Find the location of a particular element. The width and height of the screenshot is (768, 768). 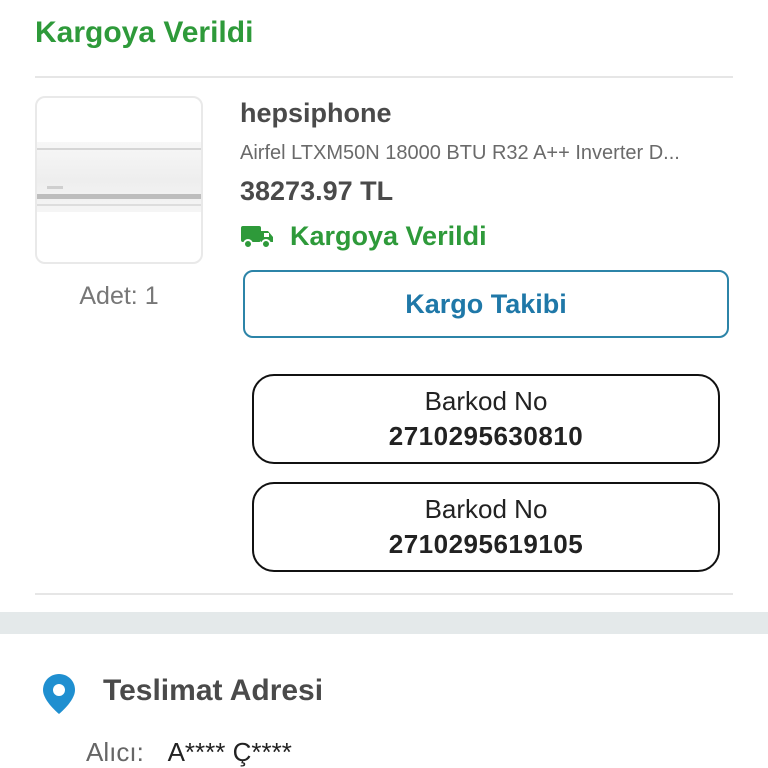

truck-icon is located at coordinates (257, 237).